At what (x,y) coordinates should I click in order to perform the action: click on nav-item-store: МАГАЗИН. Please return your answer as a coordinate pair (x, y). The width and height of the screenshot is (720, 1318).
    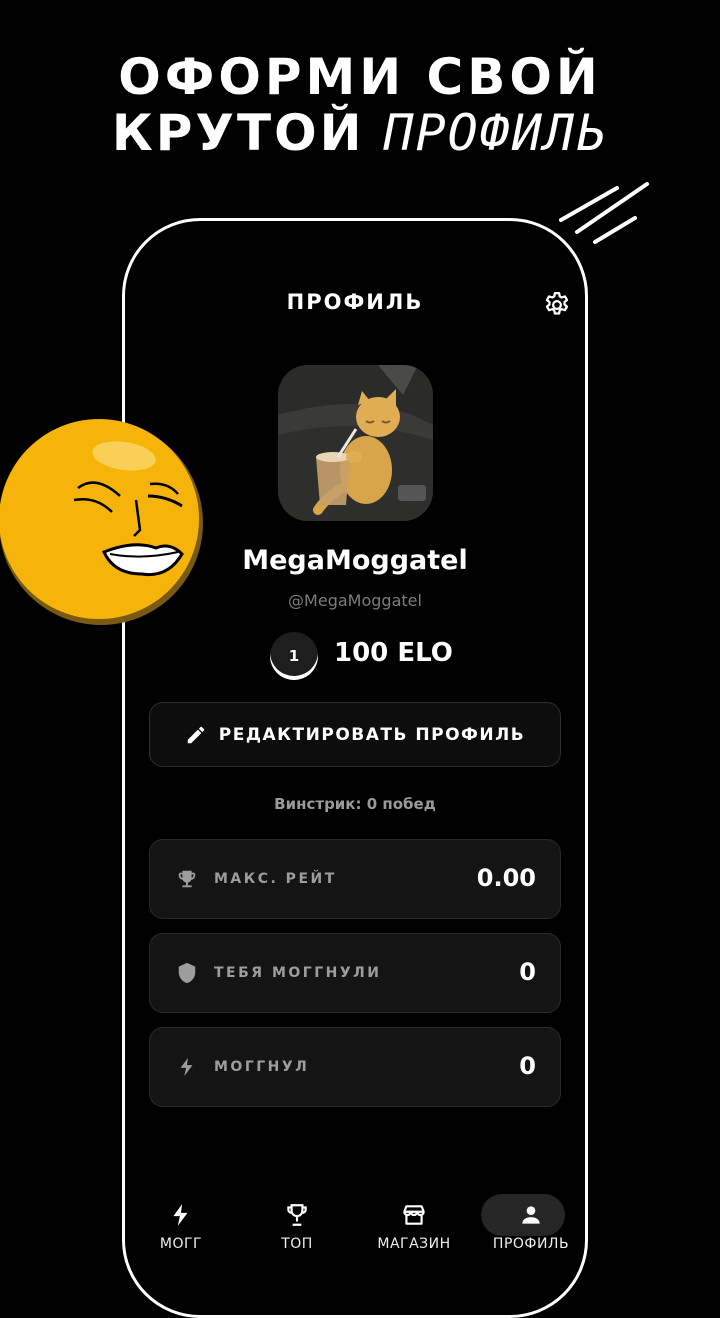
    Looking at the image, I should click on (414, 1221).